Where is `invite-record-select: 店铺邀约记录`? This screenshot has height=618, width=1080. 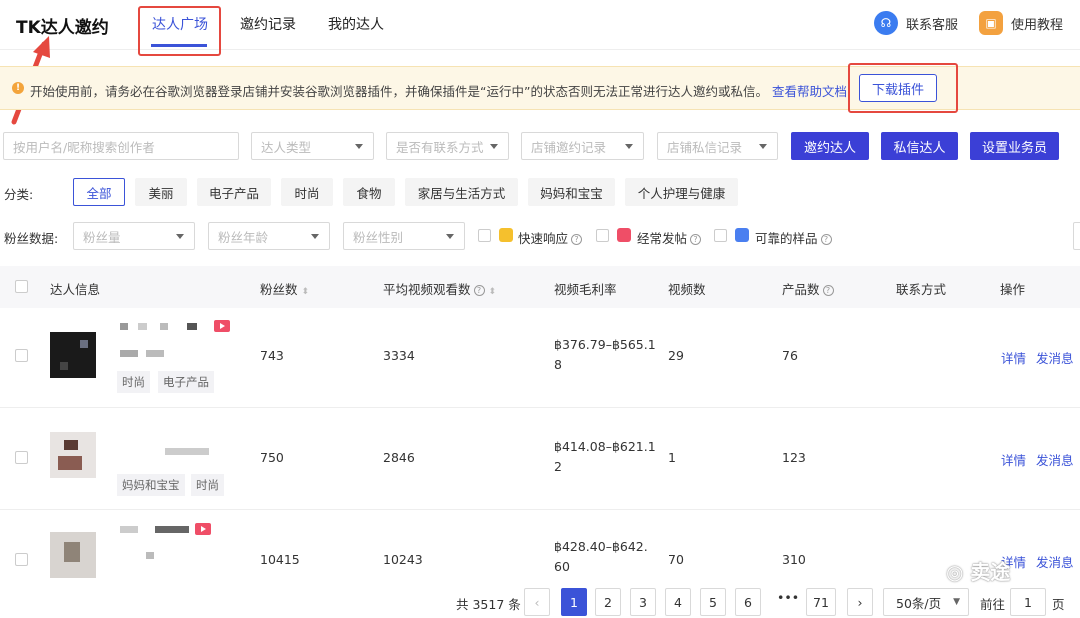 invite-record-select: 店铺邀约记录 is located at coordinates (582, 146).